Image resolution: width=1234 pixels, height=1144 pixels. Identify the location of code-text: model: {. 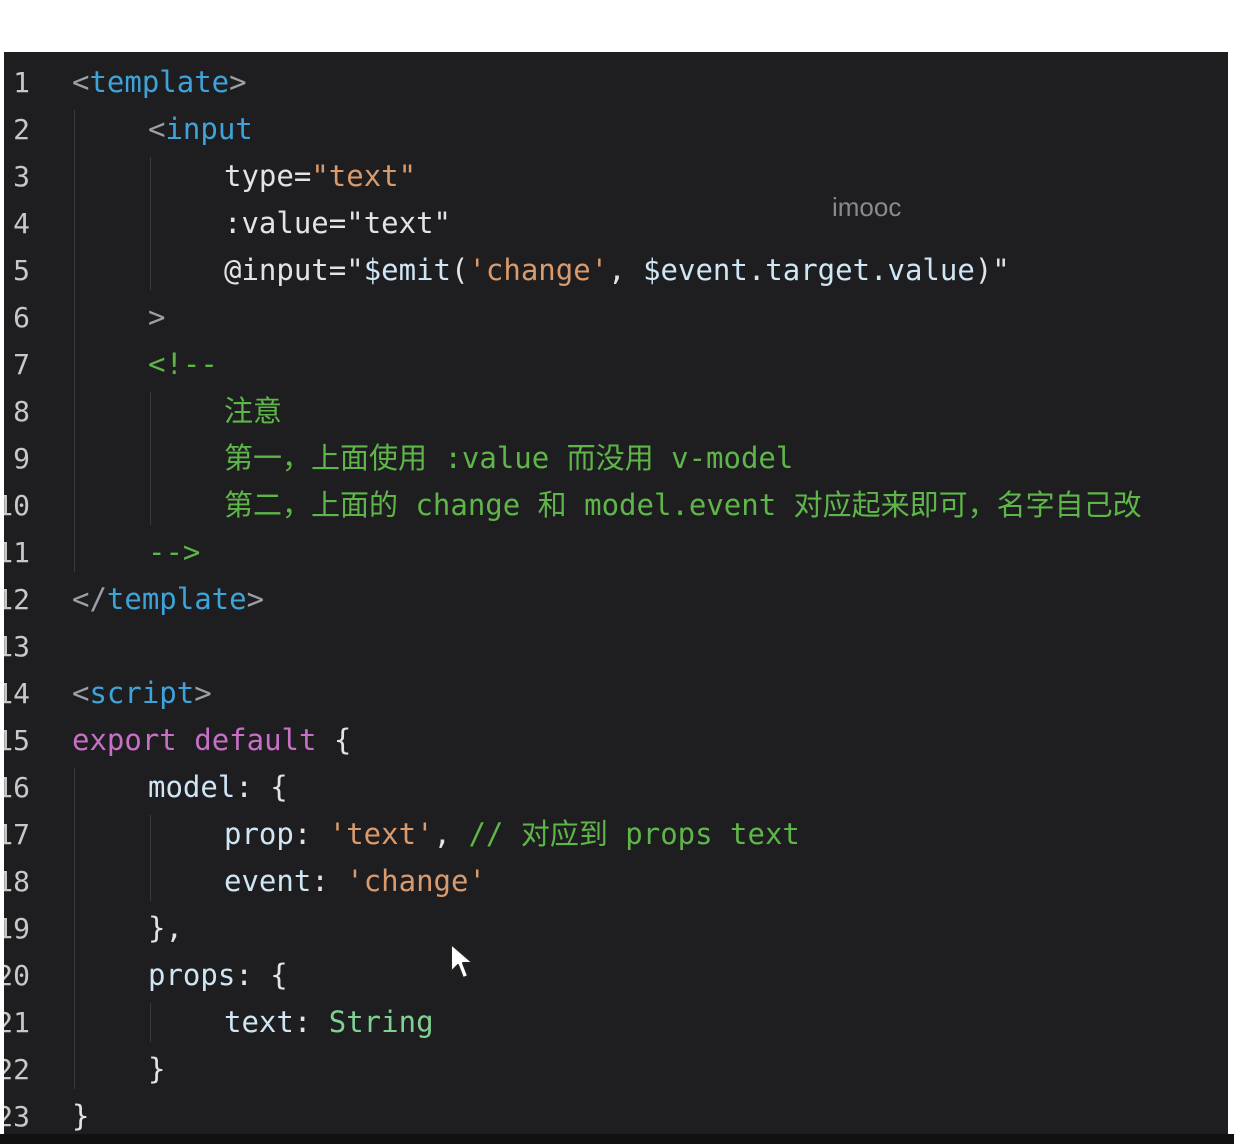
(218, 787).